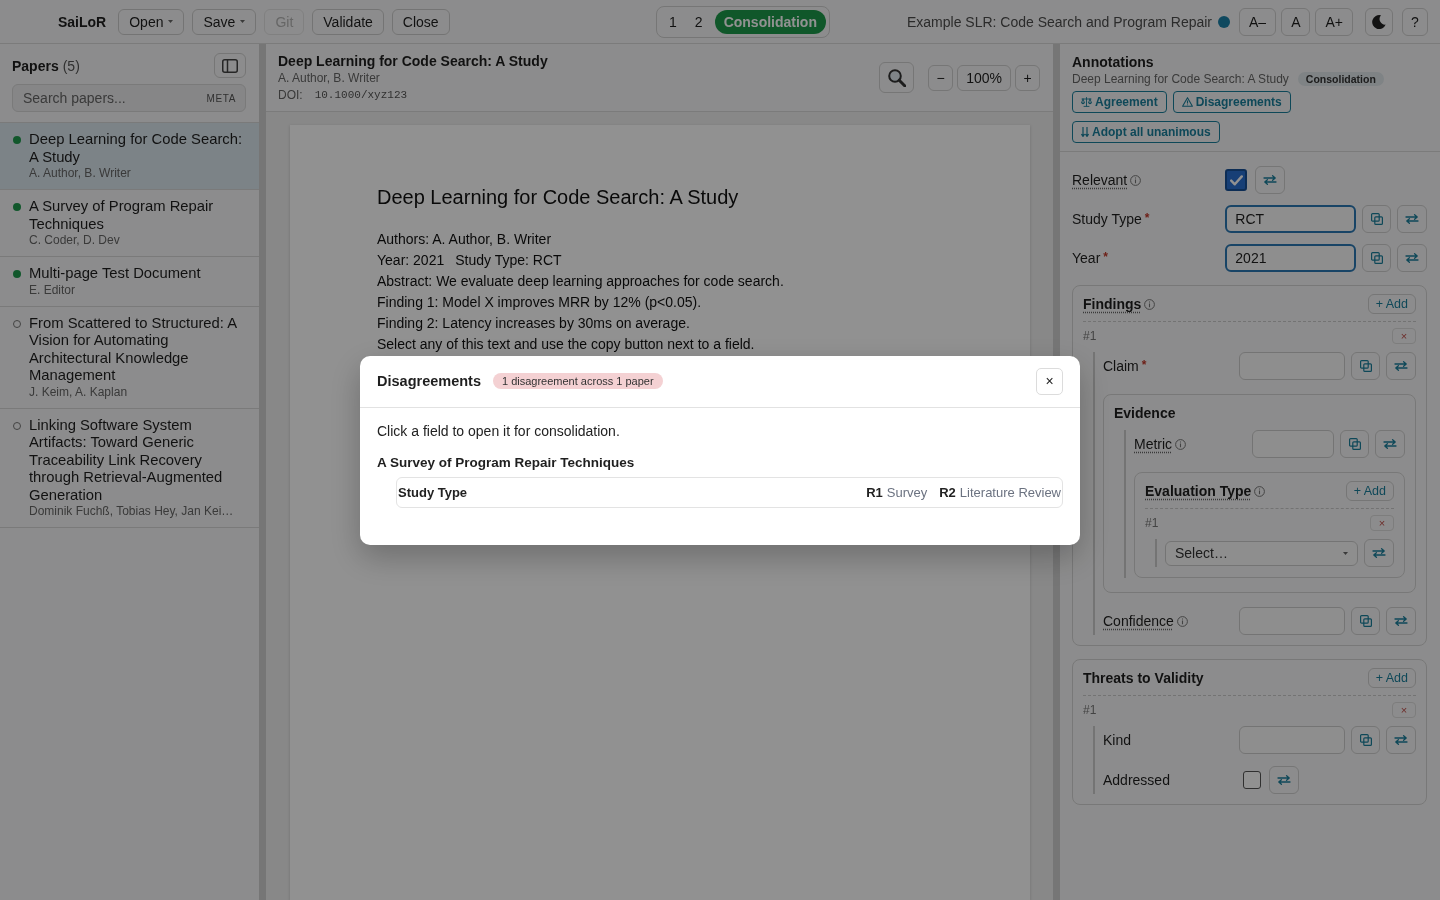 This screenshot has height=900, width=1440. Describe the element at coordinates (1112, 304) in the screenshot. I see `group-title: Findings` at that location.